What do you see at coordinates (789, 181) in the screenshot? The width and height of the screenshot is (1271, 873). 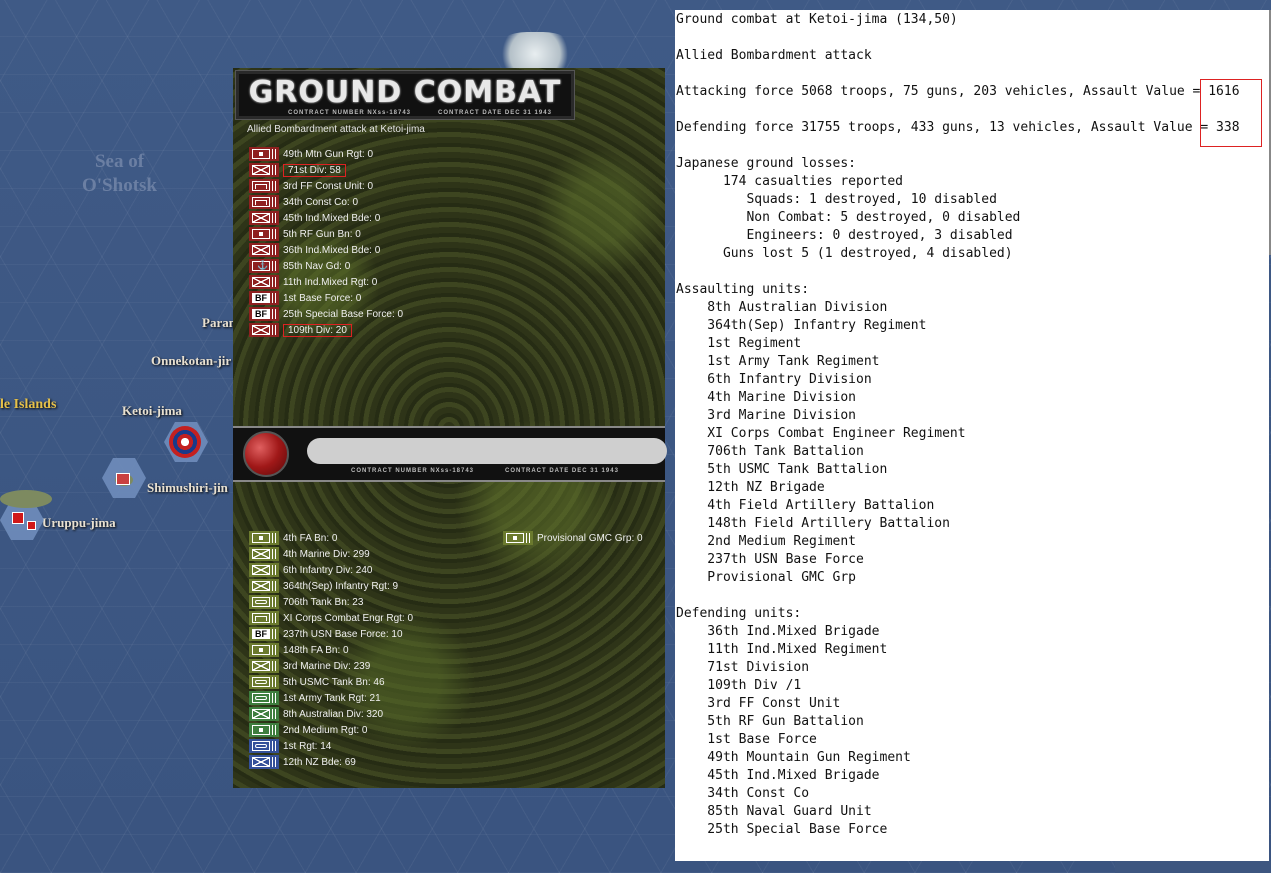 I see `report-line: 174 casualties reported` at bounding box center [789, 181].